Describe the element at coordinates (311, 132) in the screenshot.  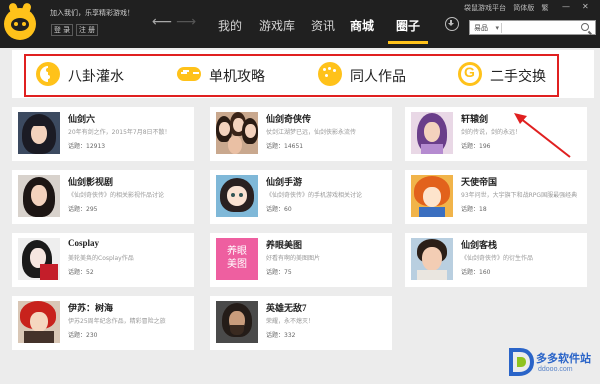
I see `card-description: 仗剑江湖梦已远，仙剑侠影永流传` at that location.